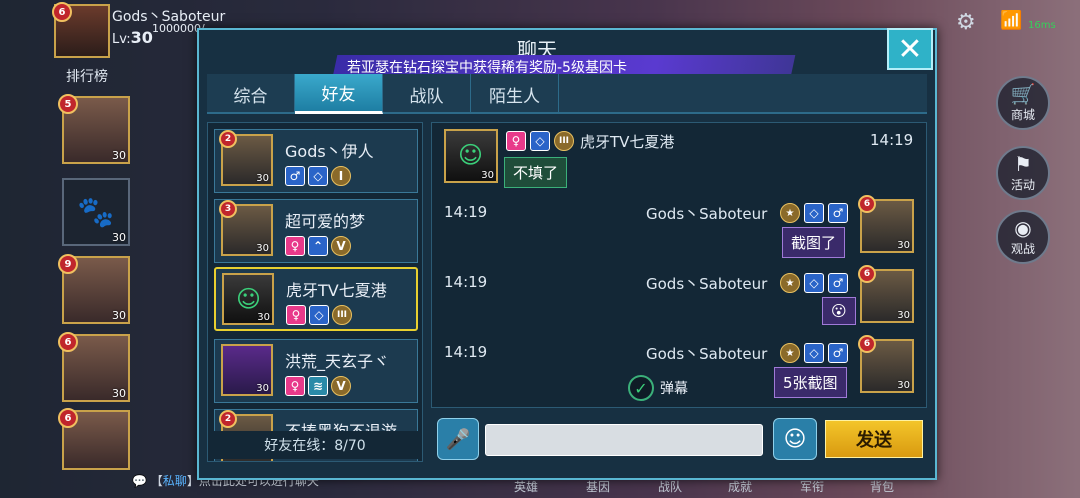 Image resolution: width=1080 pixels, height=498 pixels. I want to click on gear-icon: ⚙, so click(966, 22).